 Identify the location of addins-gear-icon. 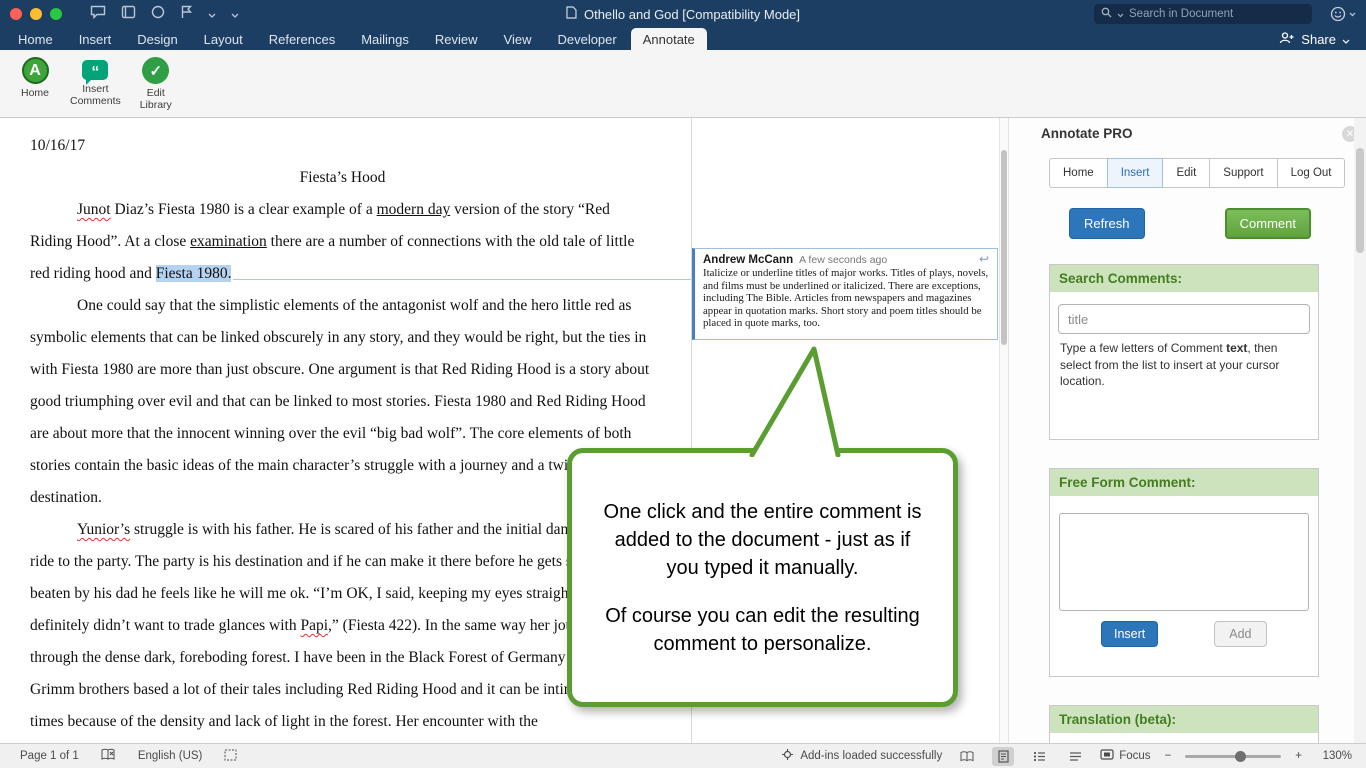
(787, 756).